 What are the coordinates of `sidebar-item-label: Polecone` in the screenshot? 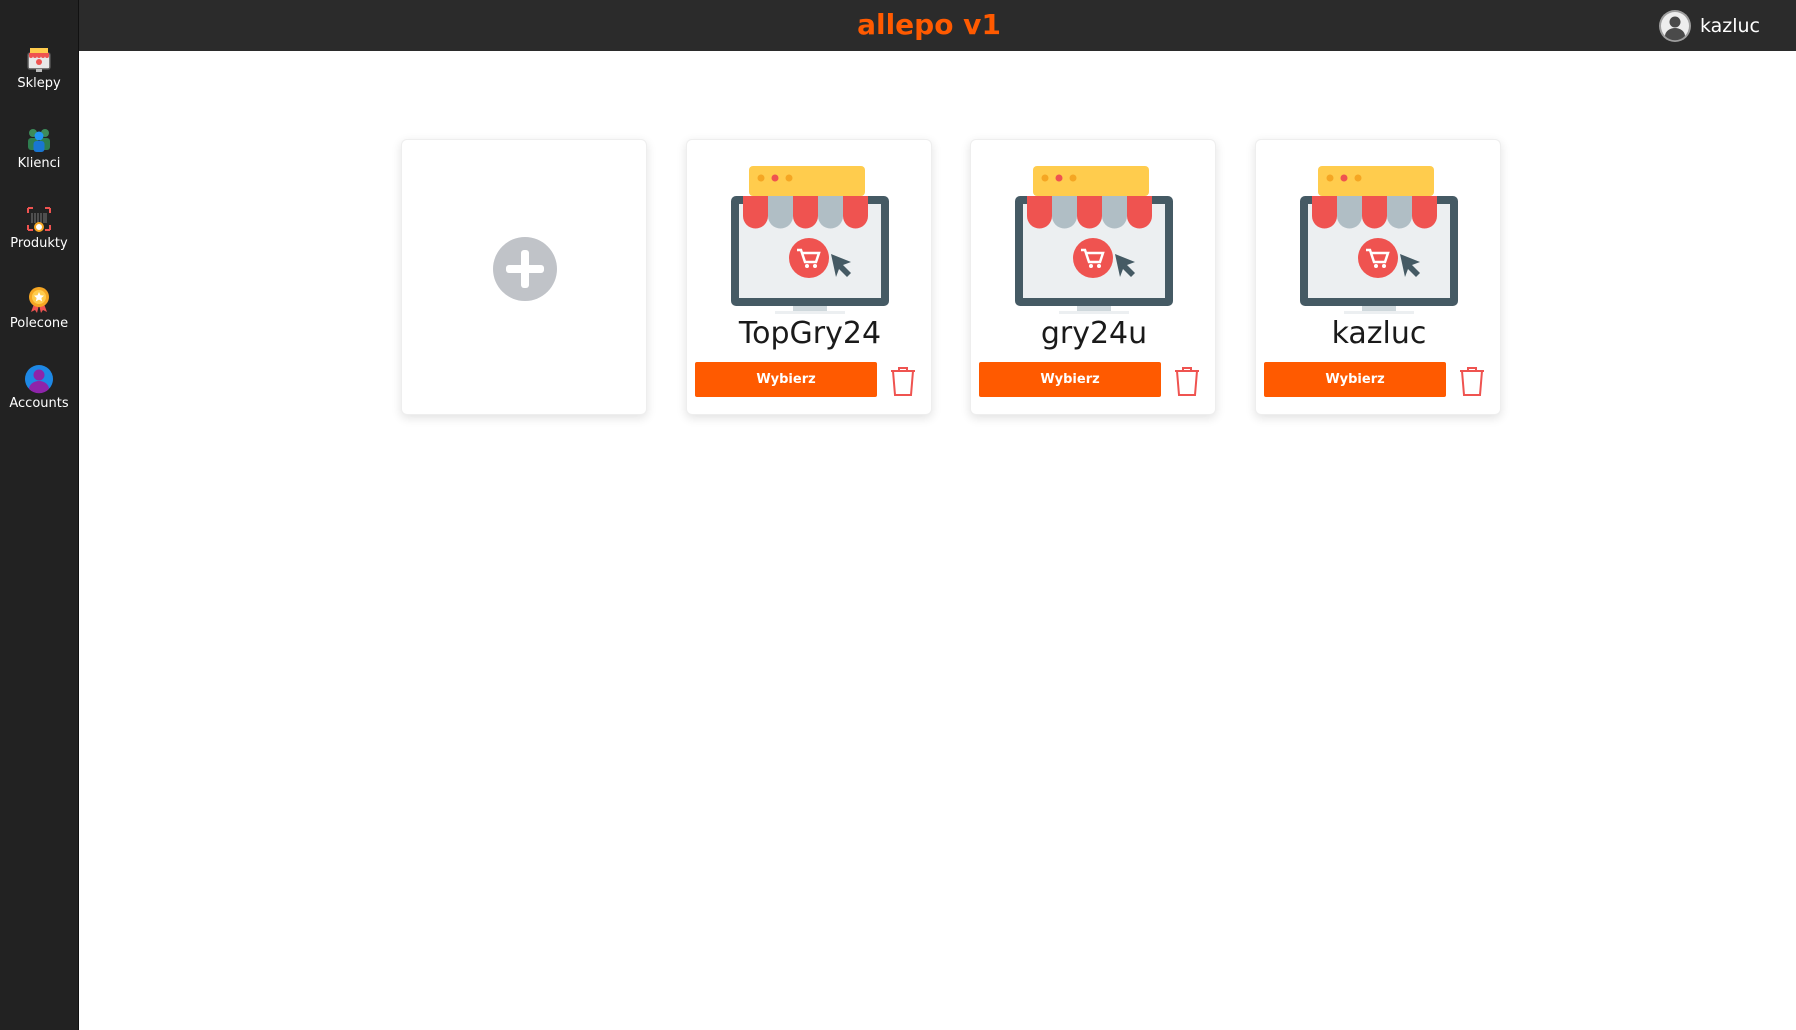 It's located at (39, 323).